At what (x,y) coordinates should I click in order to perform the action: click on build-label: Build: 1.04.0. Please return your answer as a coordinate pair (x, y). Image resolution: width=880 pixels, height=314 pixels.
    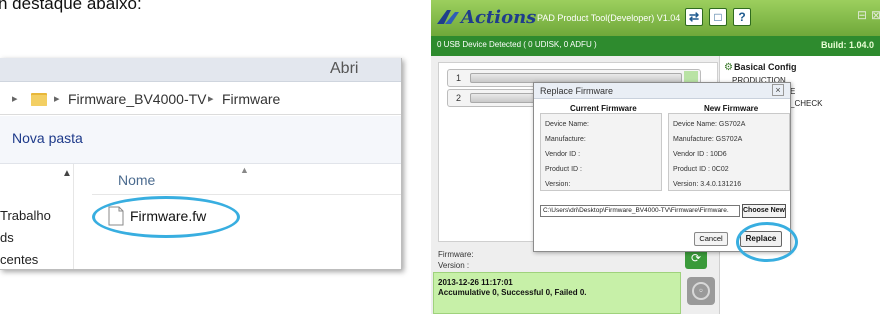
    Looking at the image, I should click on (847, 45).